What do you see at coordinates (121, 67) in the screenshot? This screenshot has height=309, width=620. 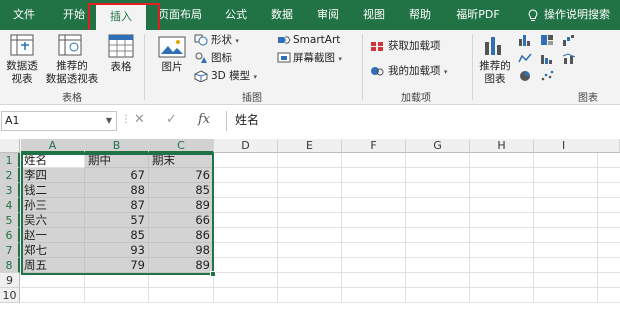 I see `table-button: 表格` at bounding box center [121, 67].